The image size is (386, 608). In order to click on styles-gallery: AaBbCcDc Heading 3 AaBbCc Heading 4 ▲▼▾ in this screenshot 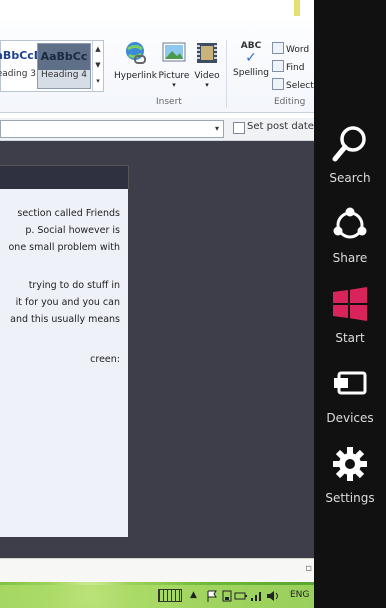, I will do `click(52, 66)`.